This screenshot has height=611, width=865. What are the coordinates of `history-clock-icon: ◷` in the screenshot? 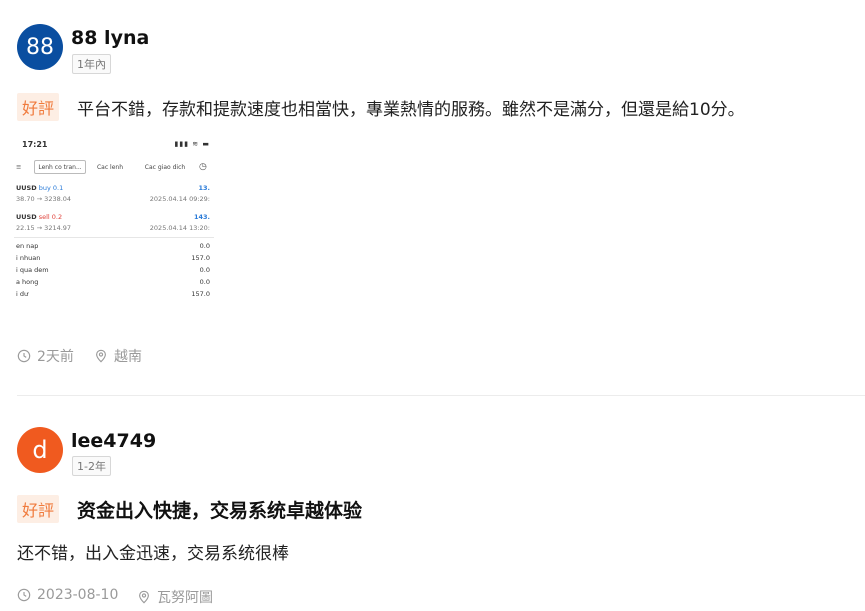 It's located at (203, 167).